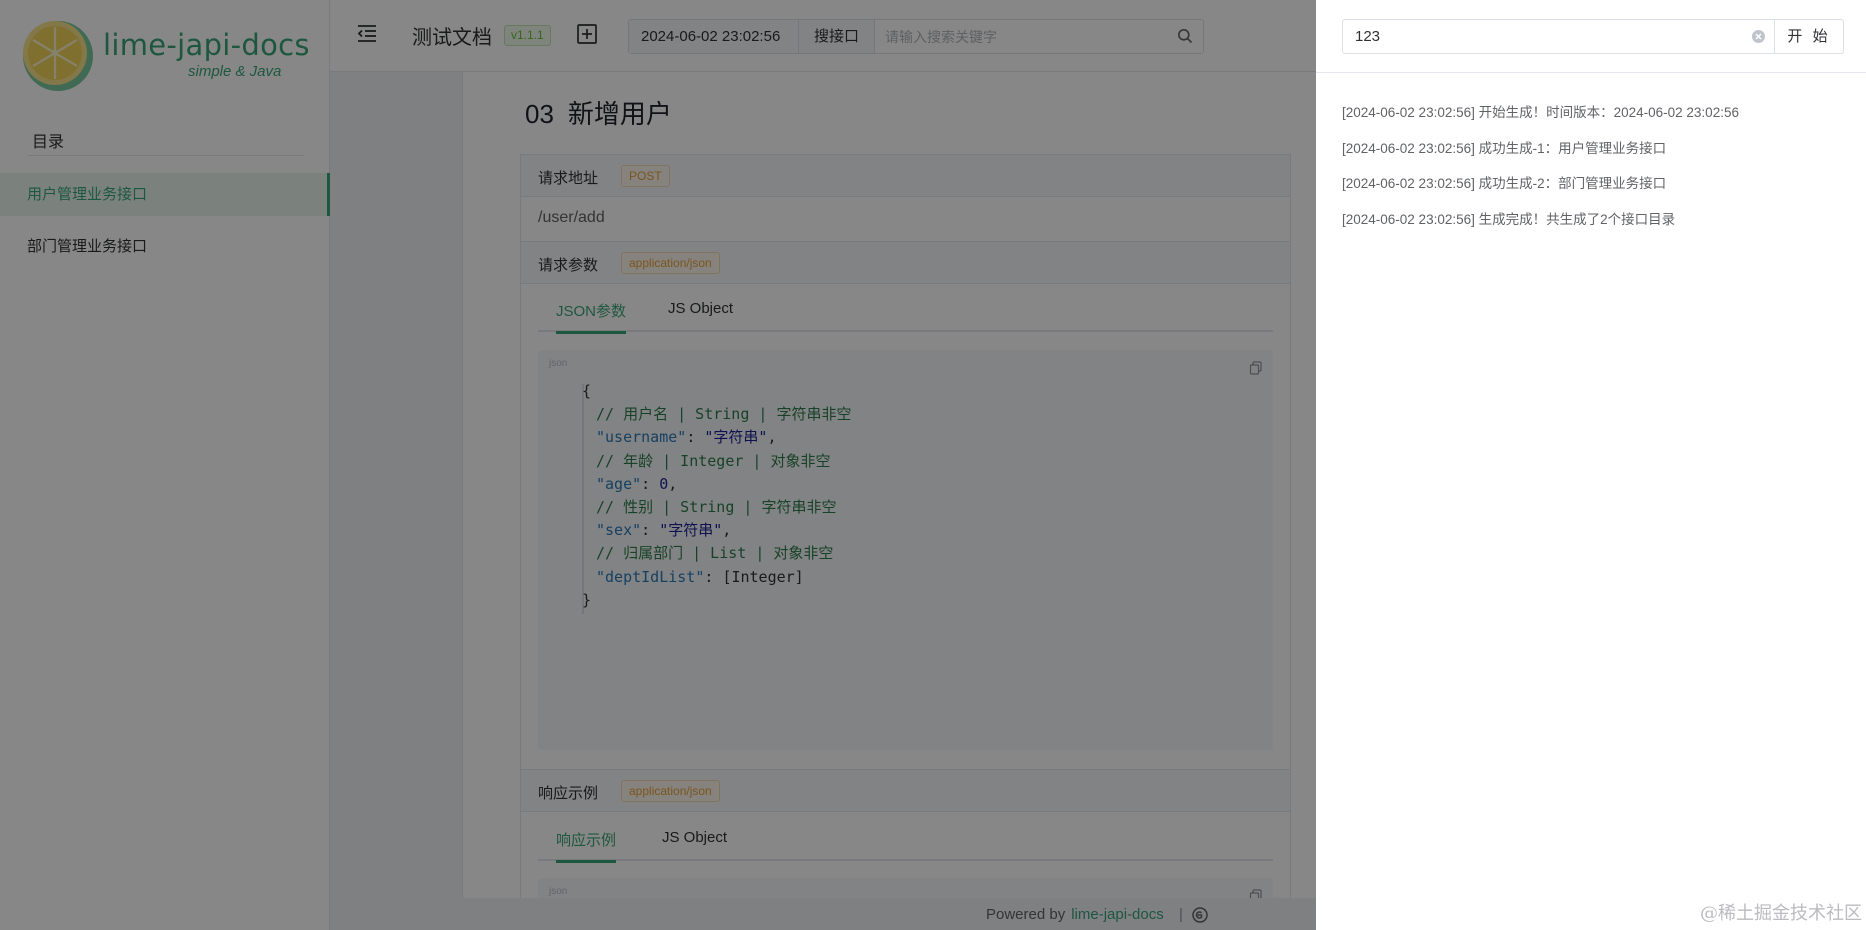 Image resolution: width=1866 pixels, height=930 pixels. I want to click on drawer-input, so click(1543, 36).